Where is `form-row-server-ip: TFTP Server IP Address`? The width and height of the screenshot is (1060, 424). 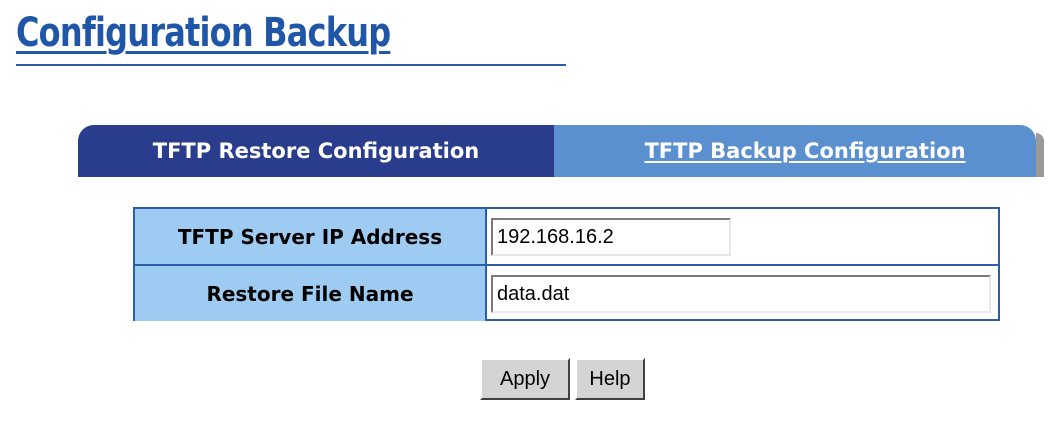
form-row-server-ip: TFTP Server IP Address is located at coordinates (566, 237).